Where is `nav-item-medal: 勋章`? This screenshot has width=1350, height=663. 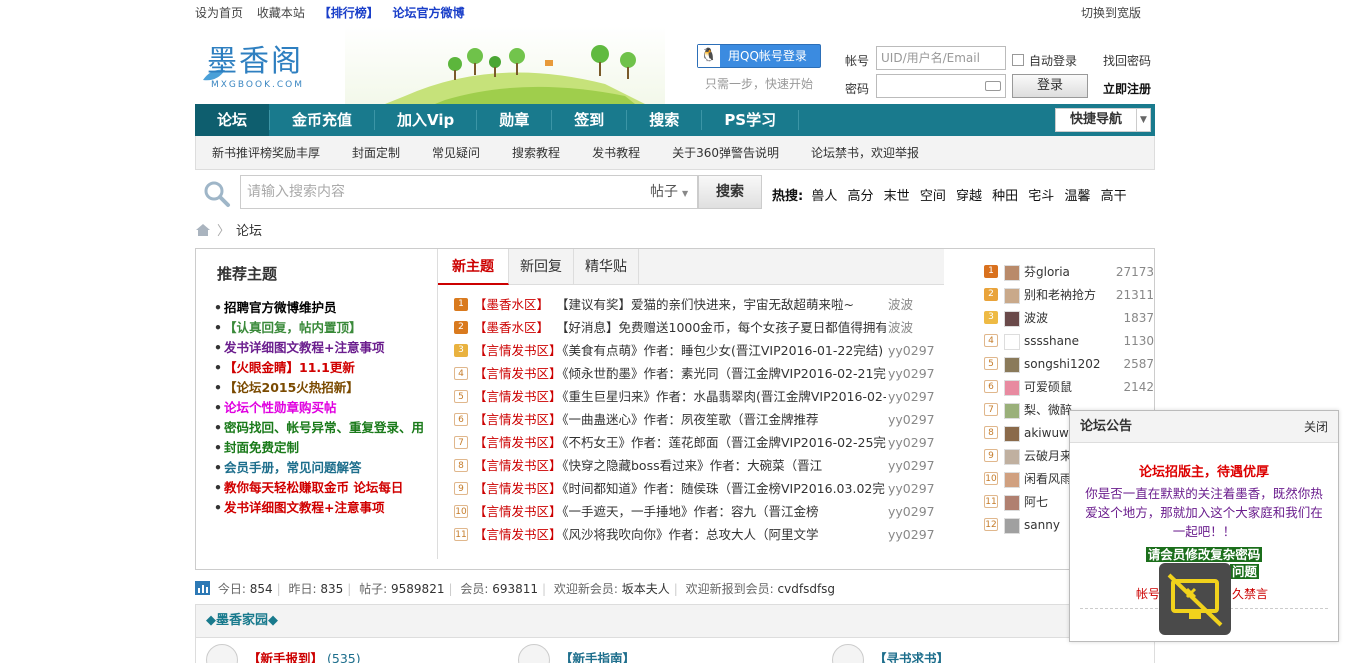
nav-item-medal: 勋章 is located at coordinates (514, 120).